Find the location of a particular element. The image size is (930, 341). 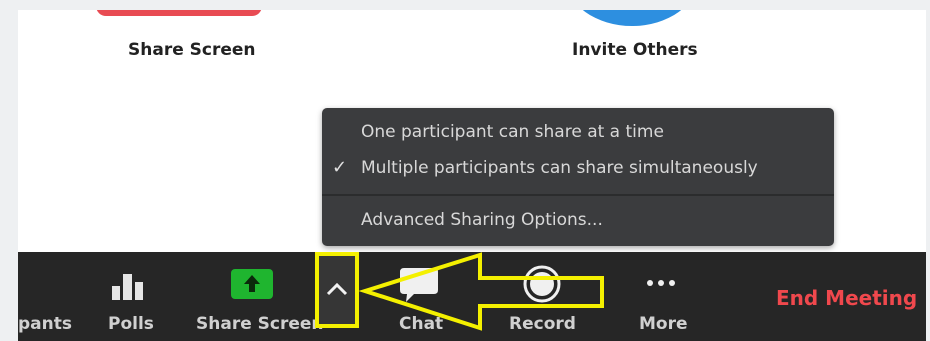

participants-label: pants is located at coordinates (45, 324).